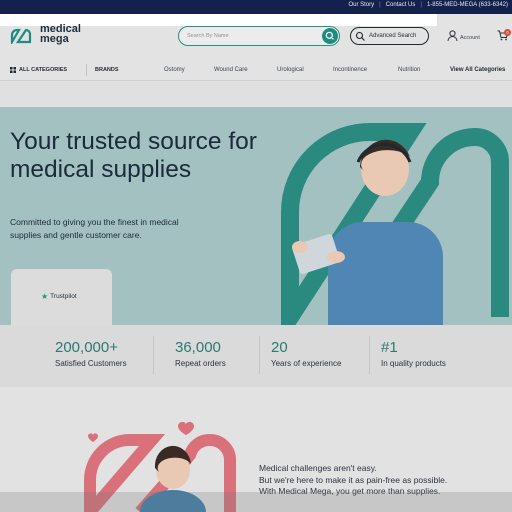 Image resolution: width=512 pixels, height=512 pixels. I want to click on search-button, so click(330, 36).